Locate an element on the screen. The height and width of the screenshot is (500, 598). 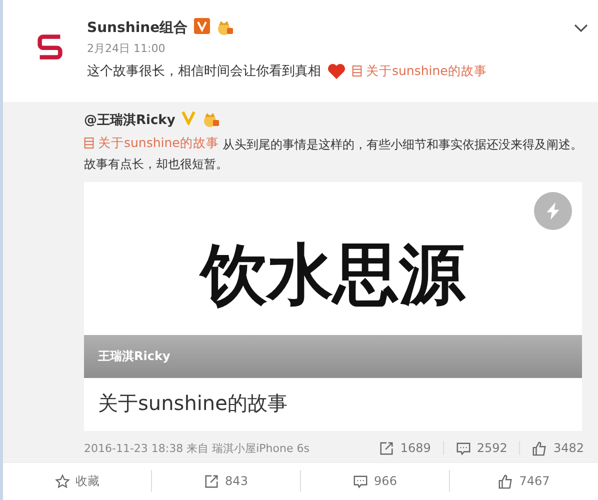
lightning-icon is located at coordinates (553, 211).